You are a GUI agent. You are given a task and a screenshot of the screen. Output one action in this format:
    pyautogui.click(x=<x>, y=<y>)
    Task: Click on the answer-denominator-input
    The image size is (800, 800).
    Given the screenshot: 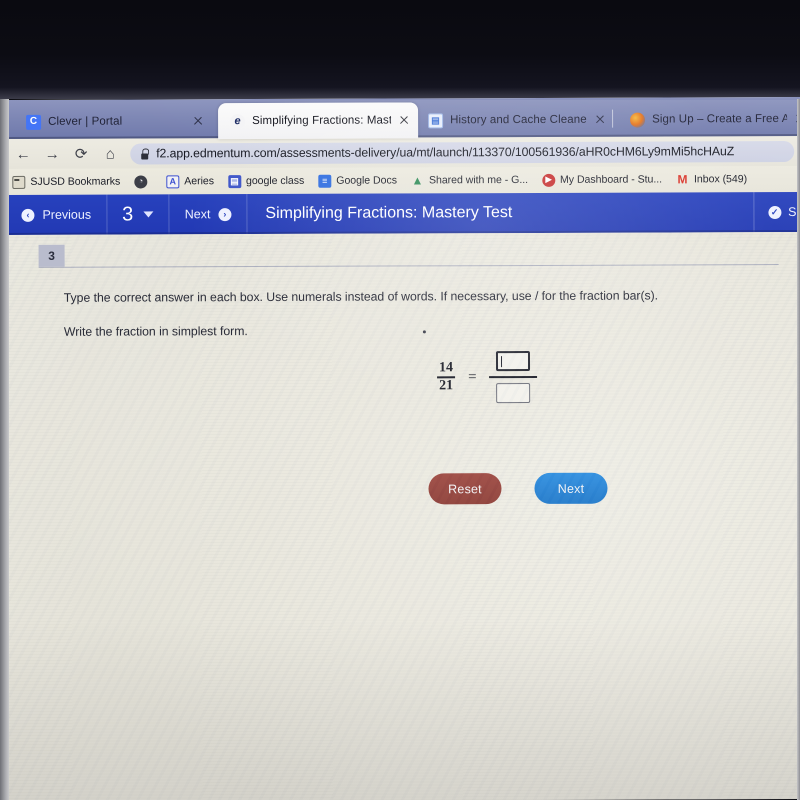 What is the action you would take?
    pyautogui.click(x=513, y=393)
    